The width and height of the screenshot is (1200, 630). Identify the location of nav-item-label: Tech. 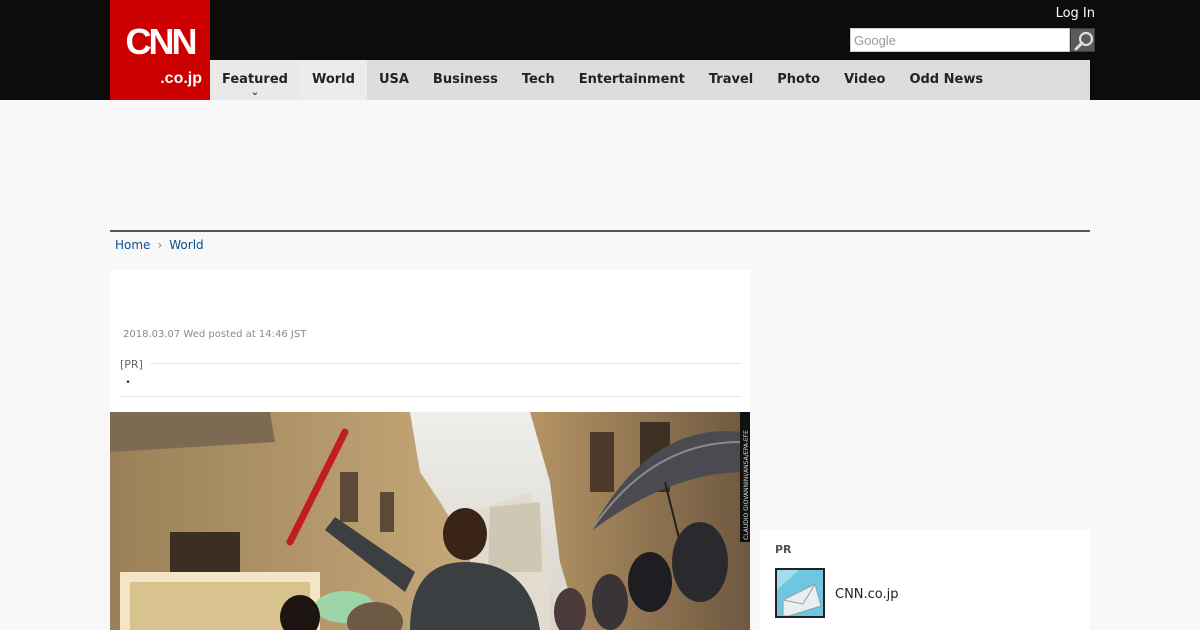
(538, 79).